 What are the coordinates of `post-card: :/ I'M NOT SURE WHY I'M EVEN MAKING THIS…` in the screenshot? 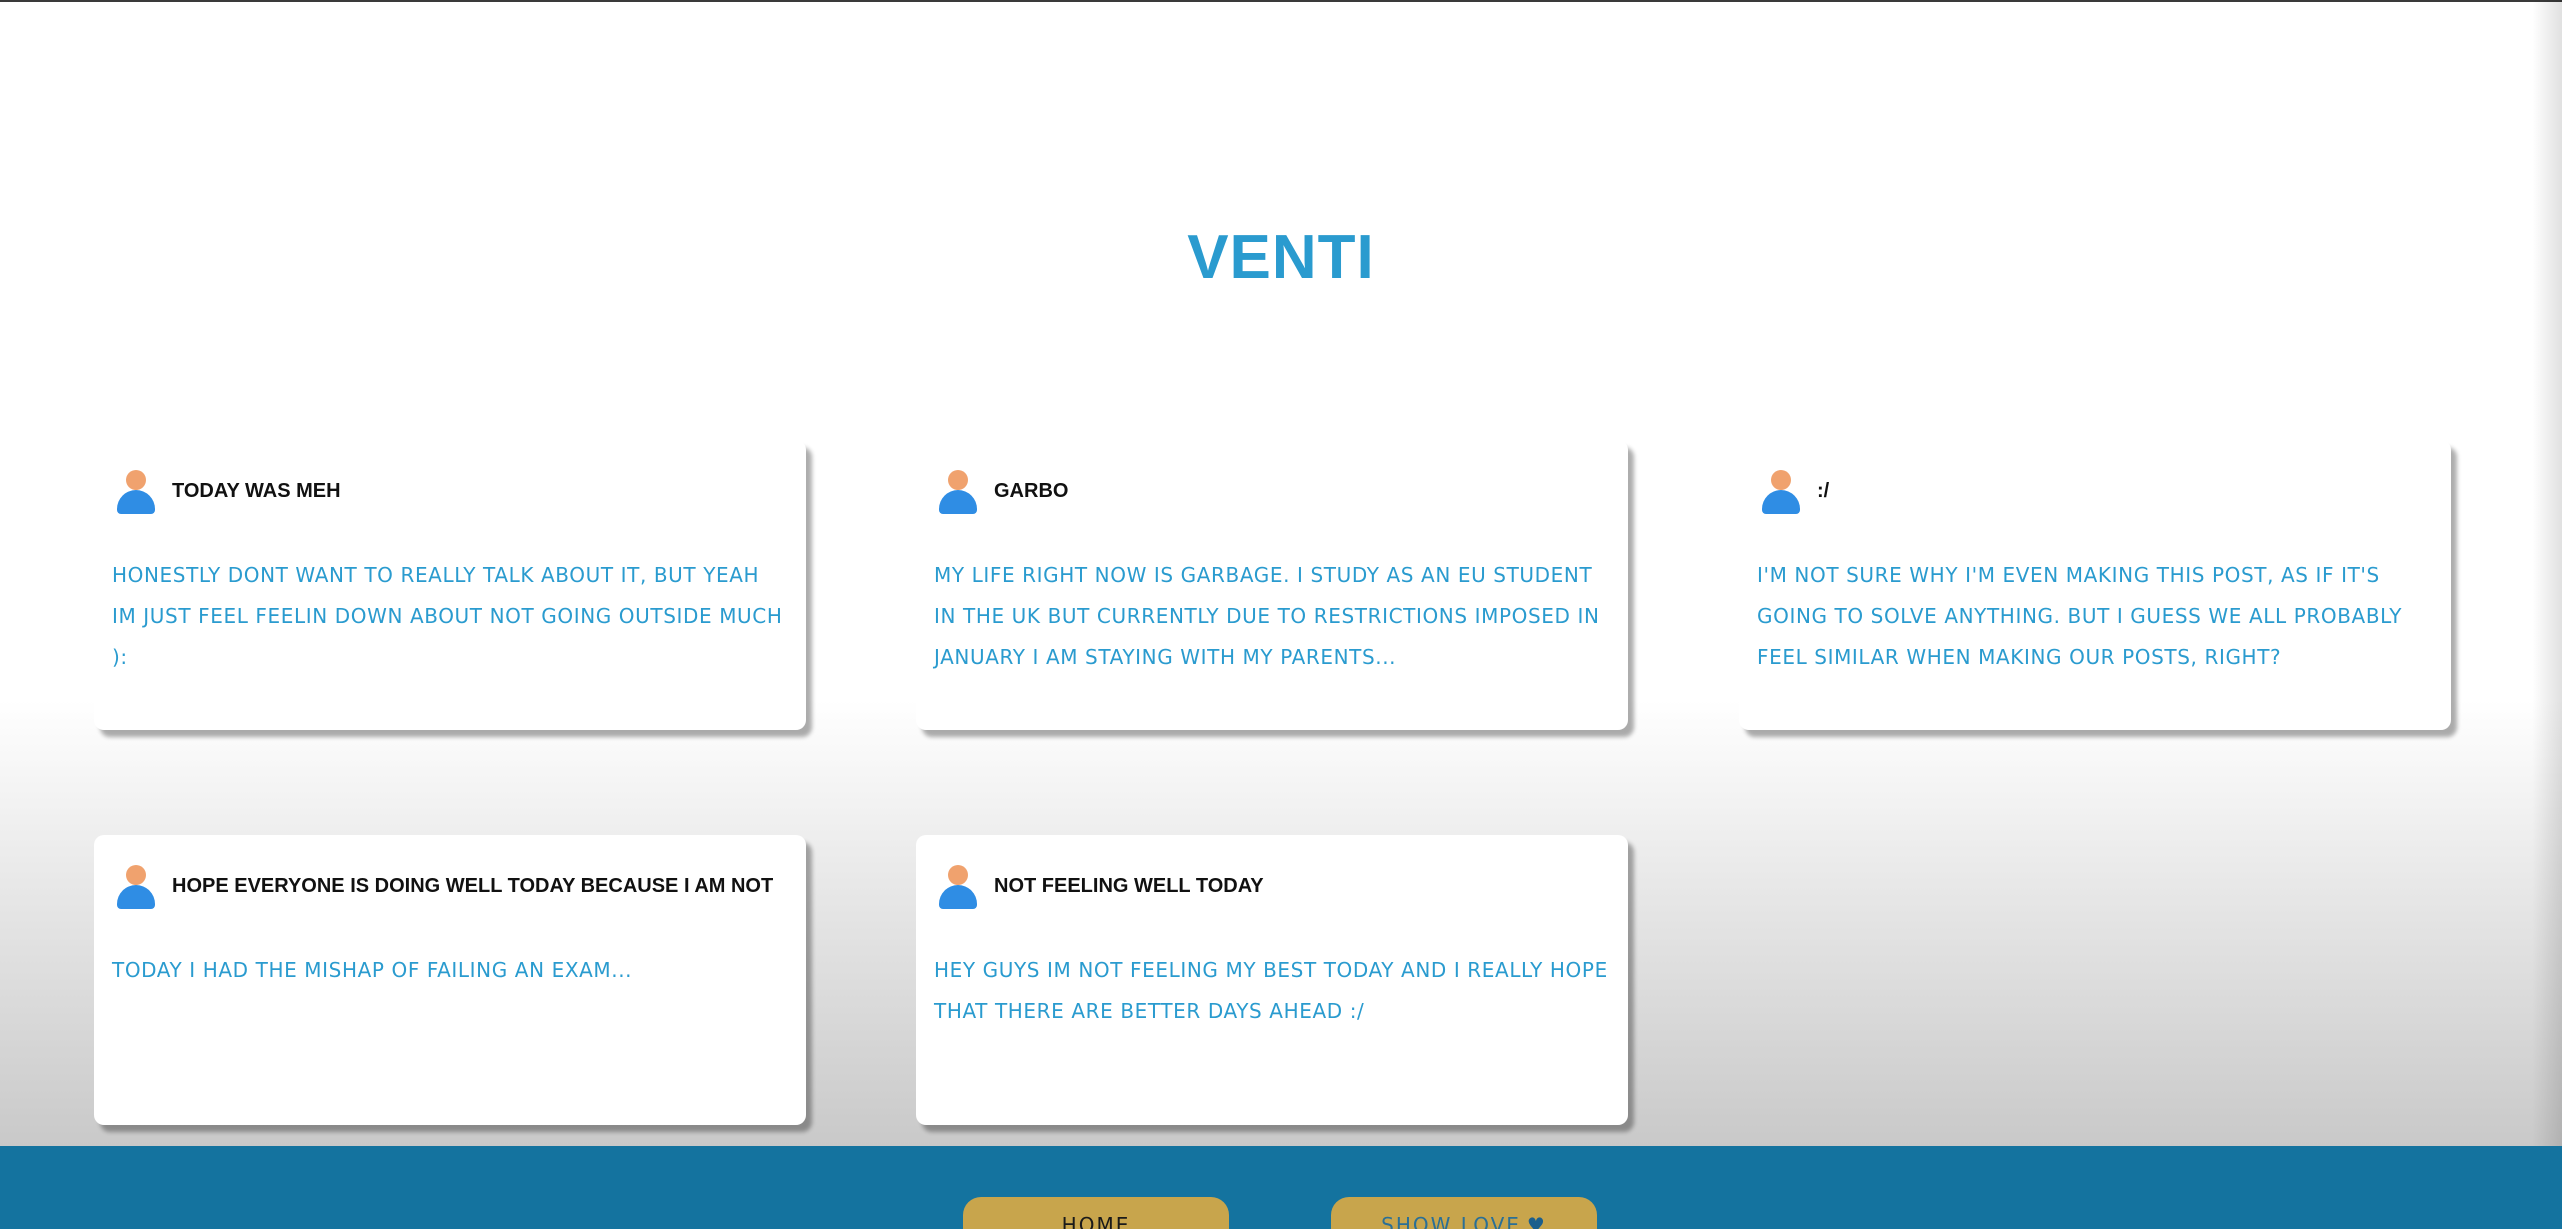 It's located at (2095, 585).